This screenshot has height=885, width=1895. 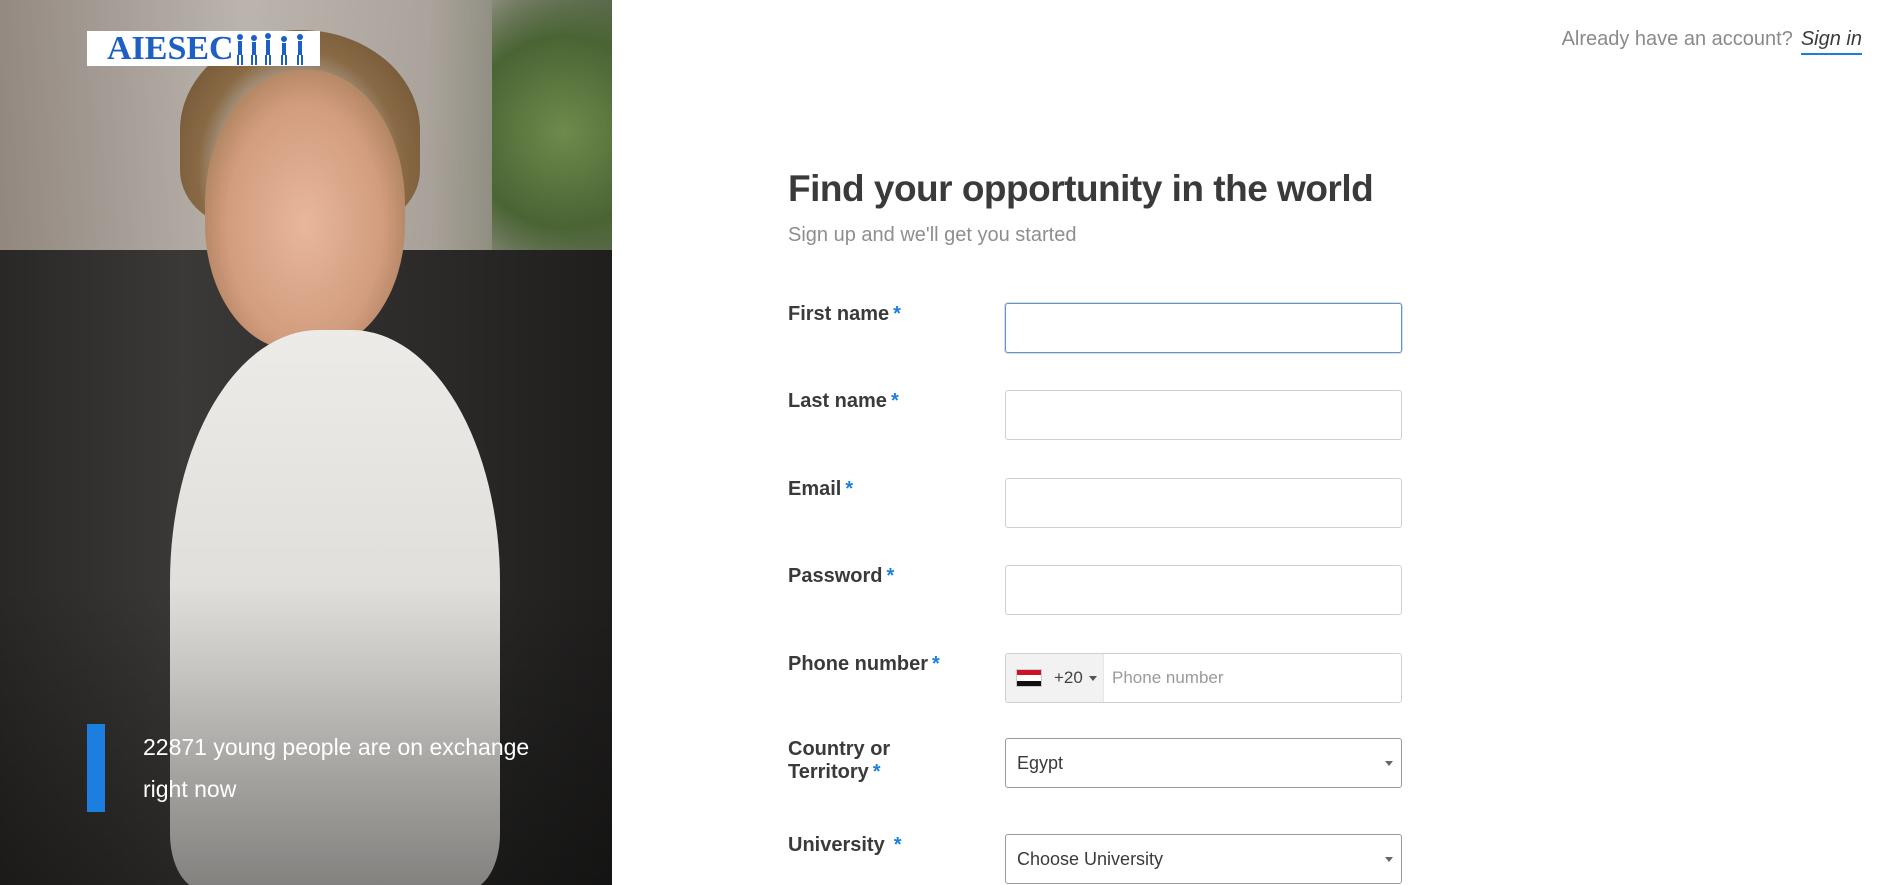 What do you see at coordinates (821, 489) in the screenshot?
I see `email-label: Email *` at bounding box center [821, 489].